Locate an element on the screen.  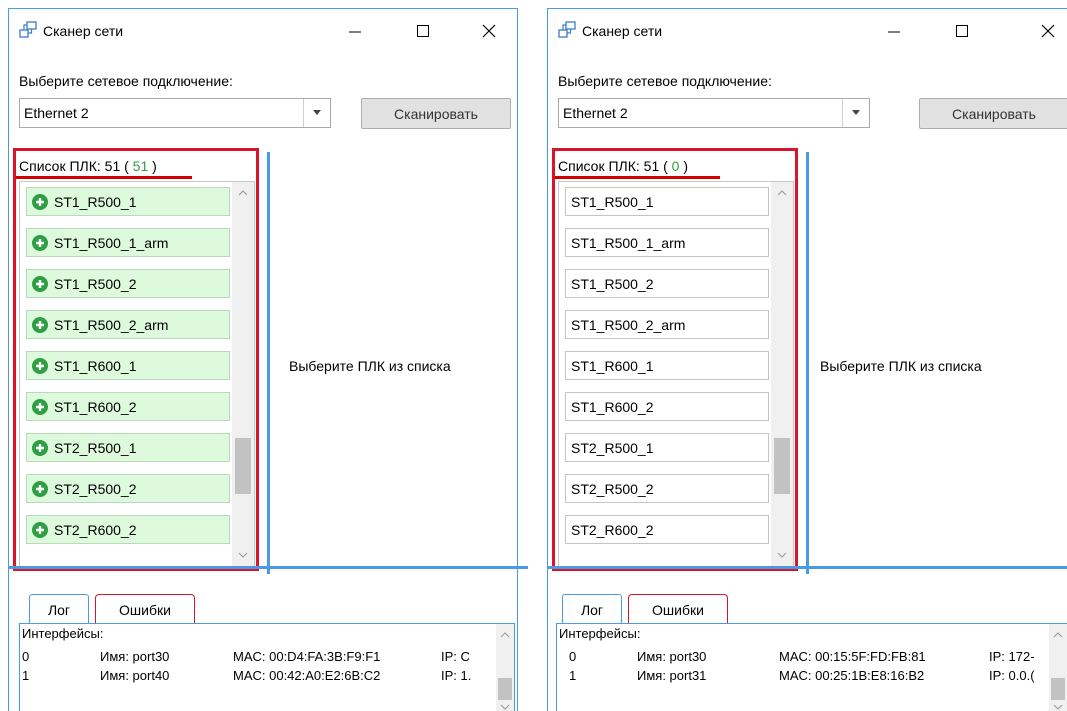
interface-name: Имя: port31 is located at coordinates (672, 675).